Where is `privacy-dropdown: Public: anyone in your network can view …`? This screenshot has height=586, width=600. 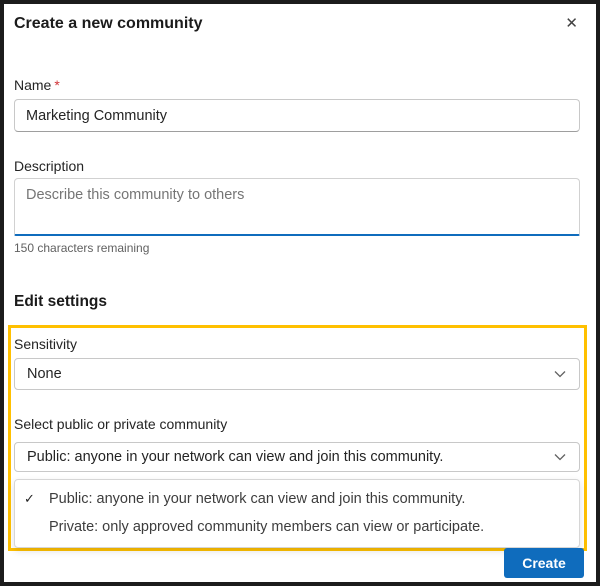 privacy-dropdown: Public: anyone in your network can view … is located at coordinates (297, 457).